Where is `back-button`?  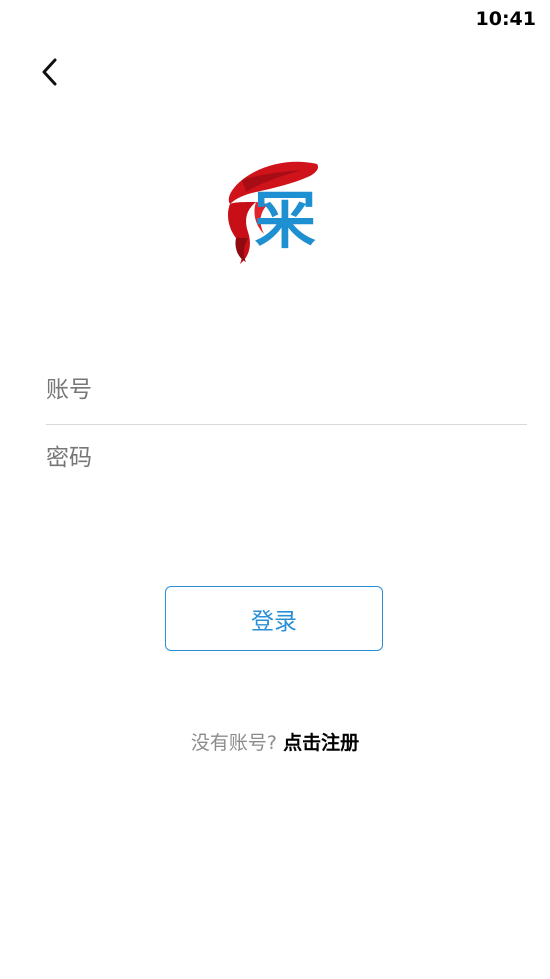
back-button is located at coordinates (50, 72).